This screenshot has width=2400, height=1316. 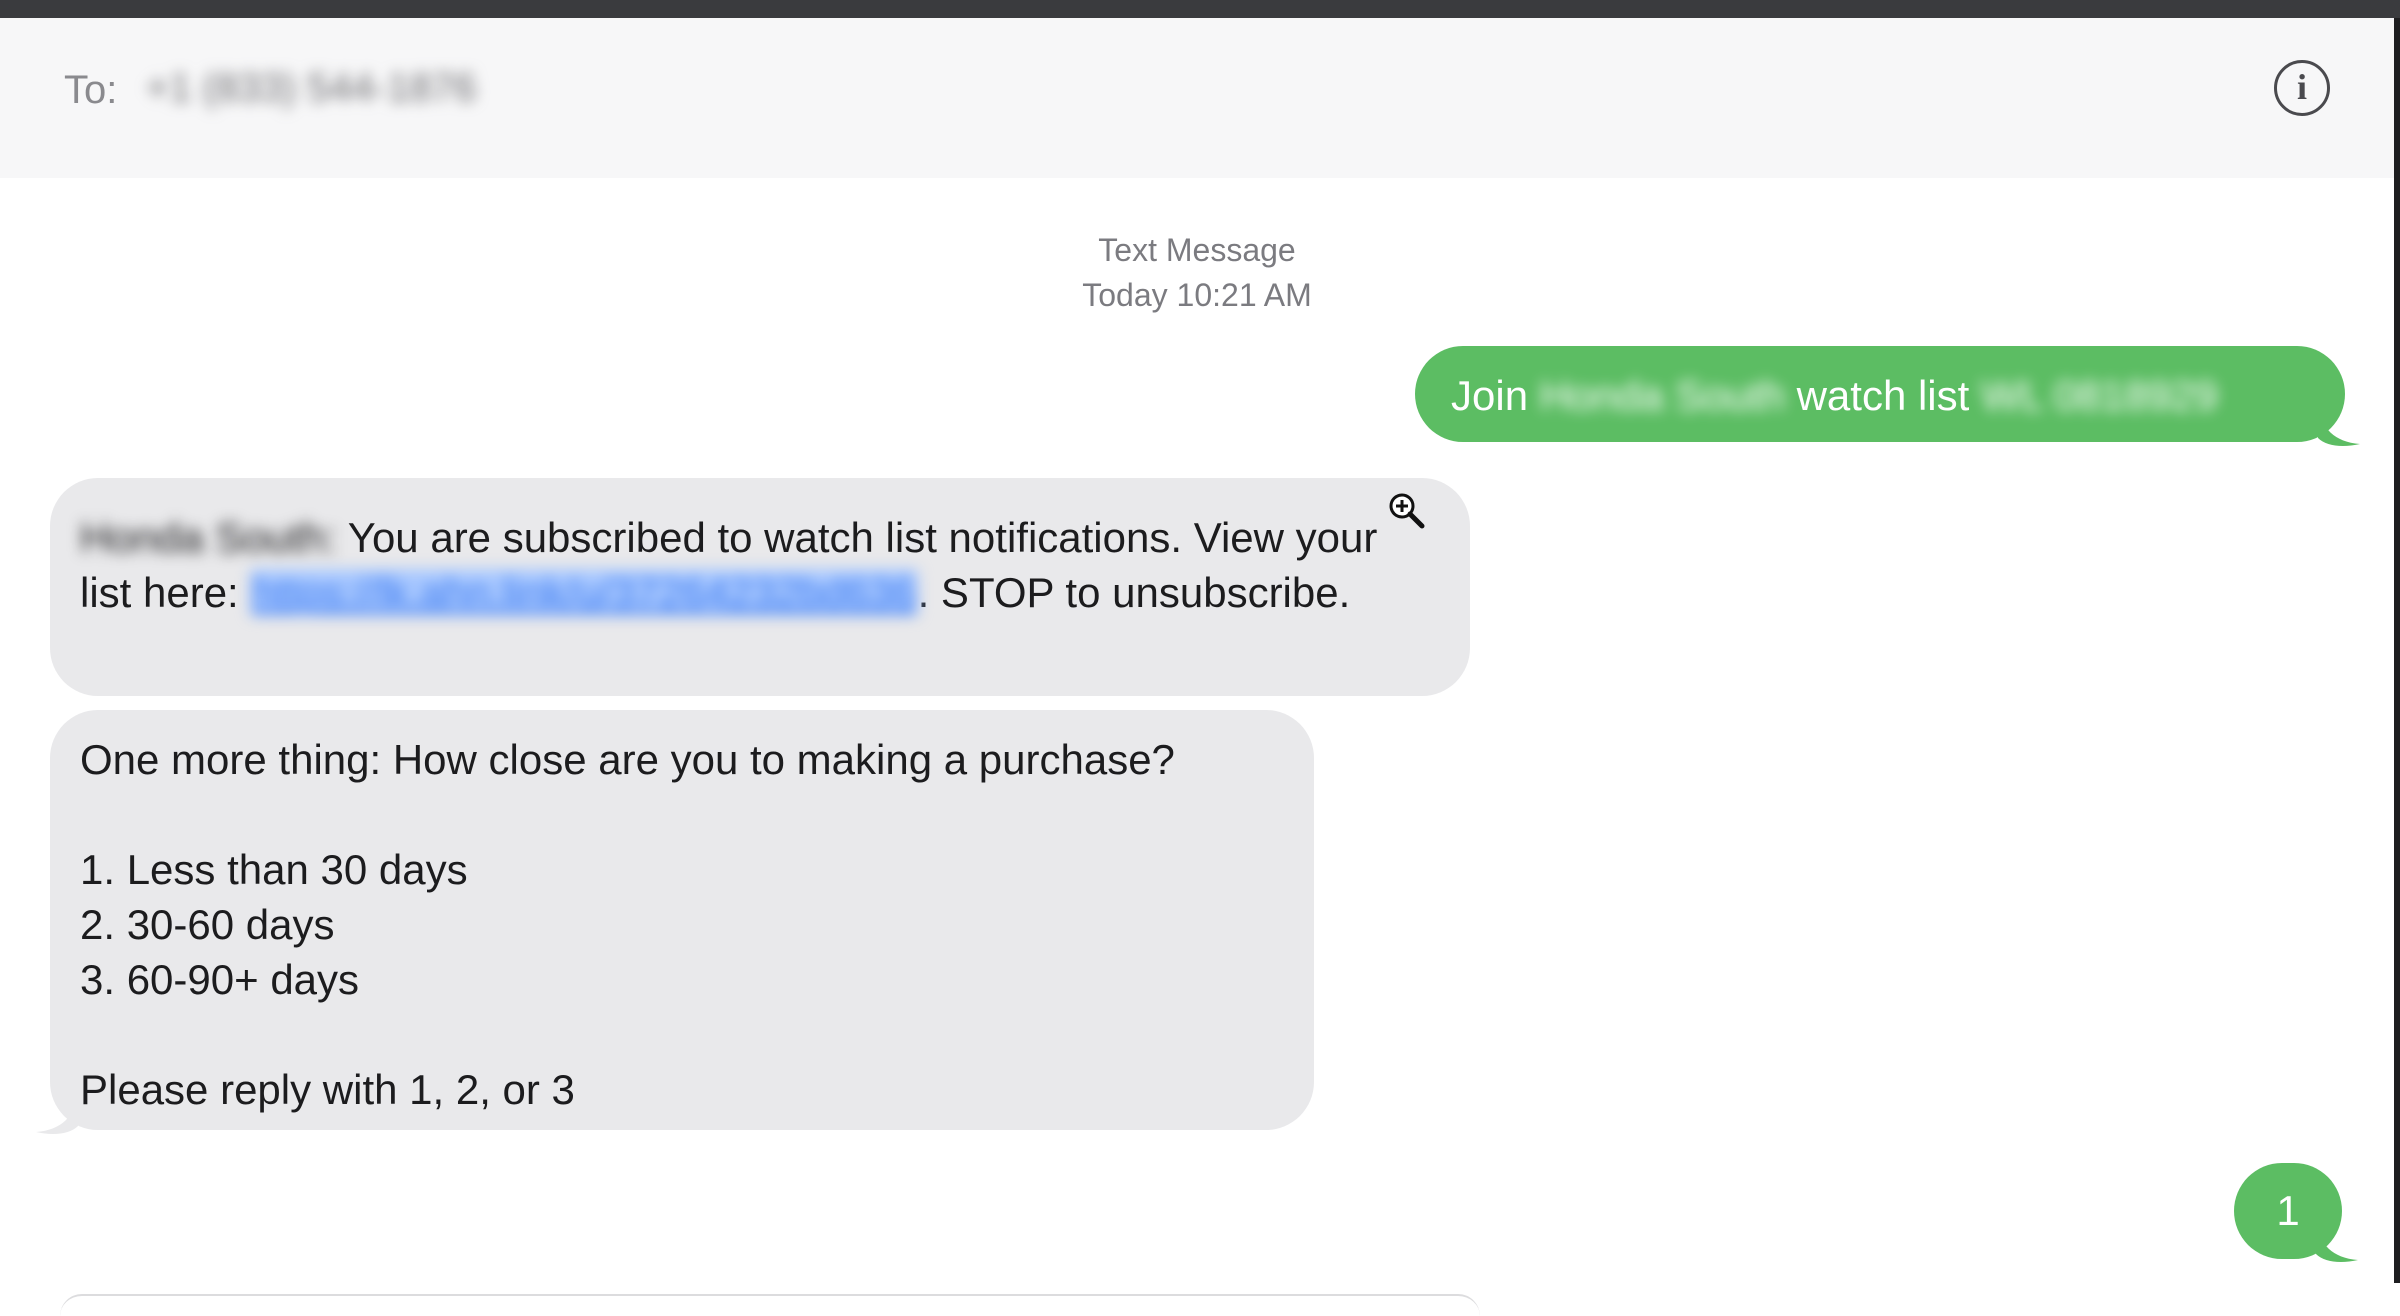 What do you see at coordinates (57, 1115) in the screenshot?
I see `incoming-bubble-tail` at bounding box center [57, 1115].